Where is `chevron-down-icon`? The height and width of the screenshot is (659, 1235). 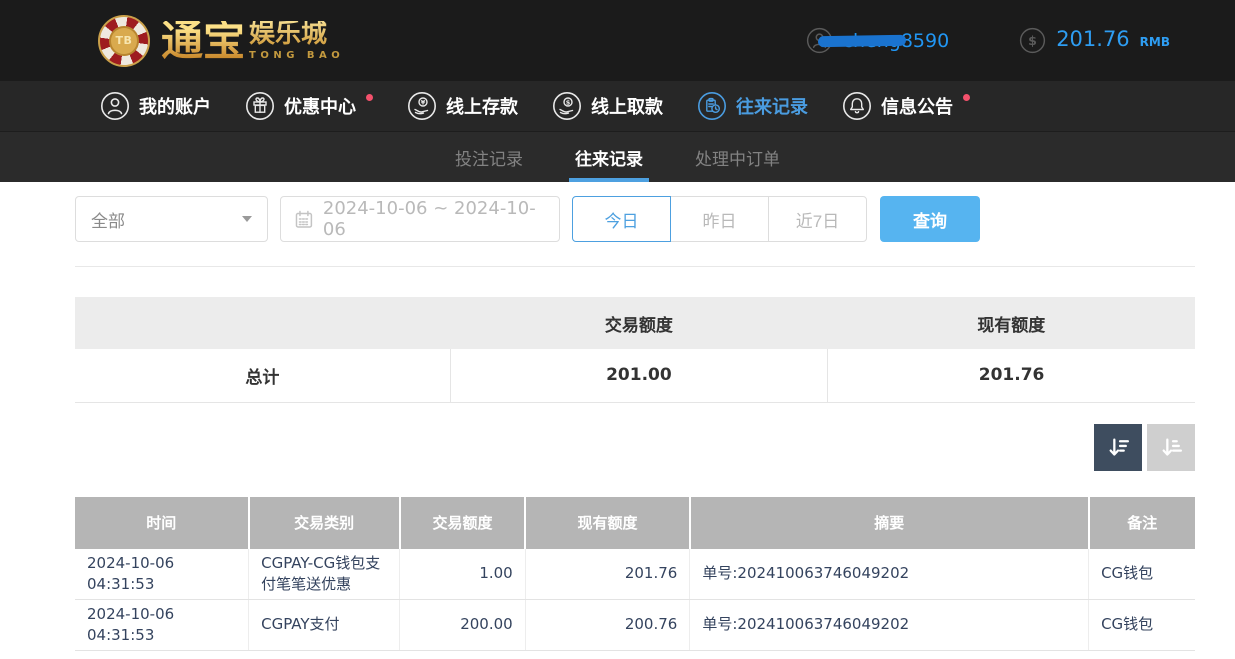
chevron-down-icon is located at coordinates (247, 219).